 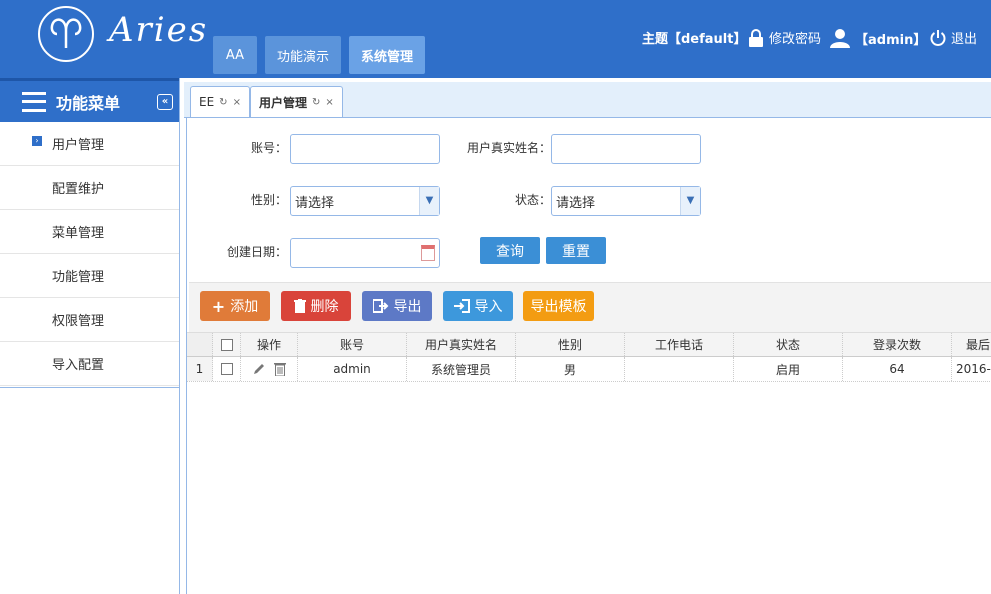 I want to click on add-button: + 添加, so click(x=235, y=306).